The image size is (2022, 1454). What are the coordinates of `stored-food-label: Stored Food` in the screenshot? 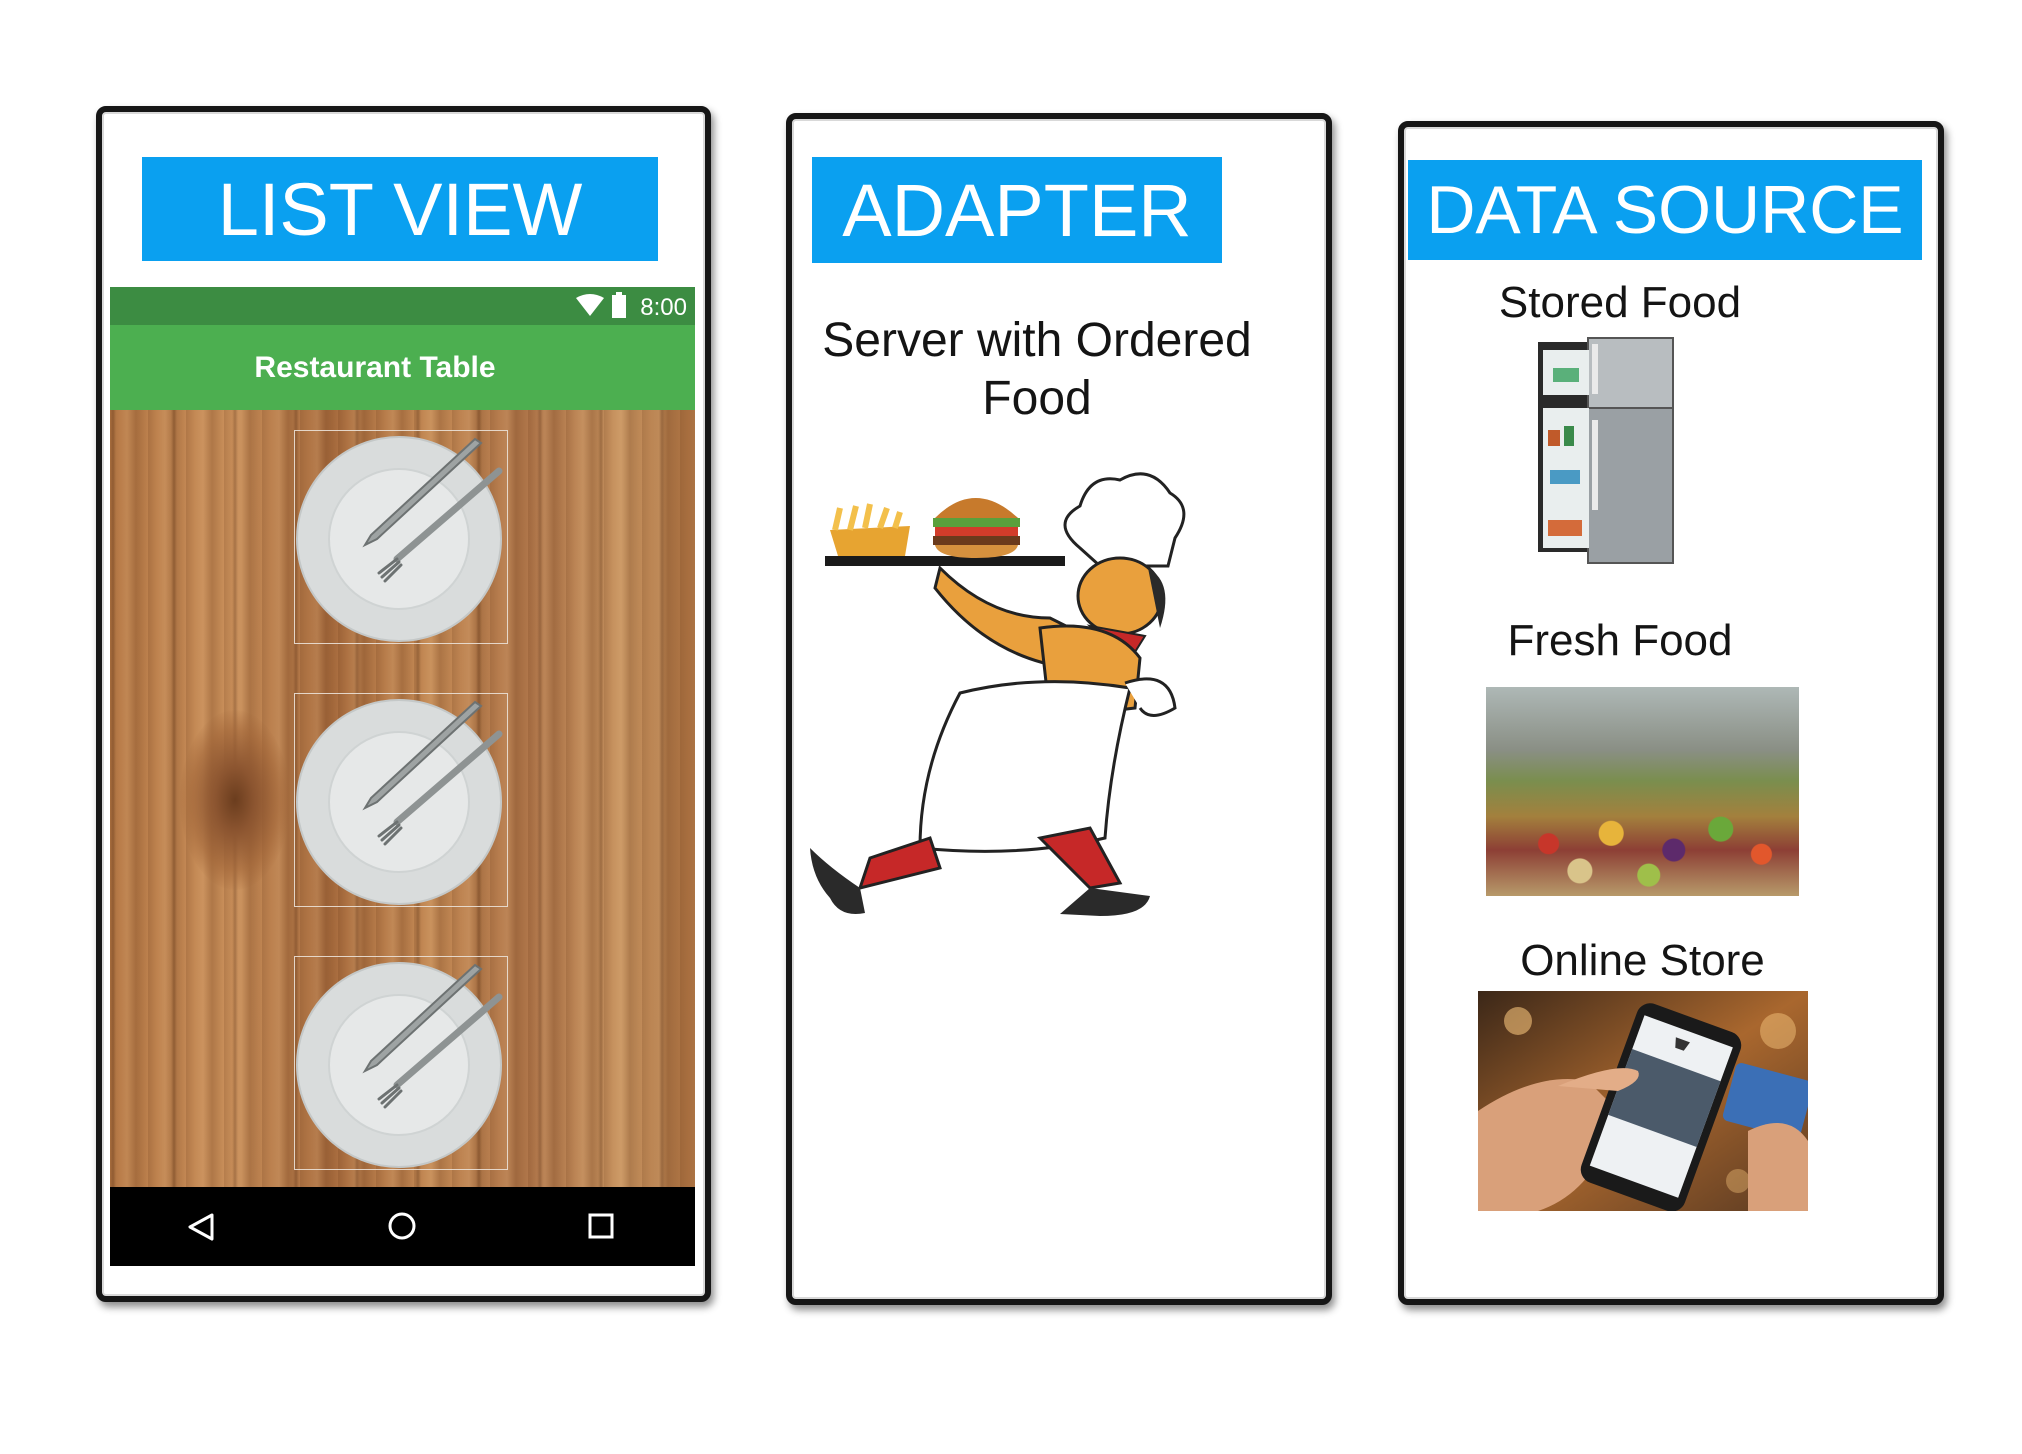 It's located at (1620, 302).